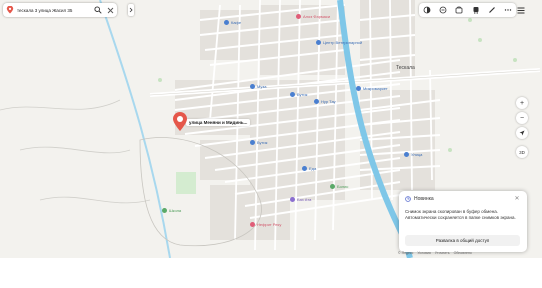 This screenshot has width=542, height=288. Describe the element at coordinates (226, 22) in the screenshot. I see `cafe-icon` at that location.